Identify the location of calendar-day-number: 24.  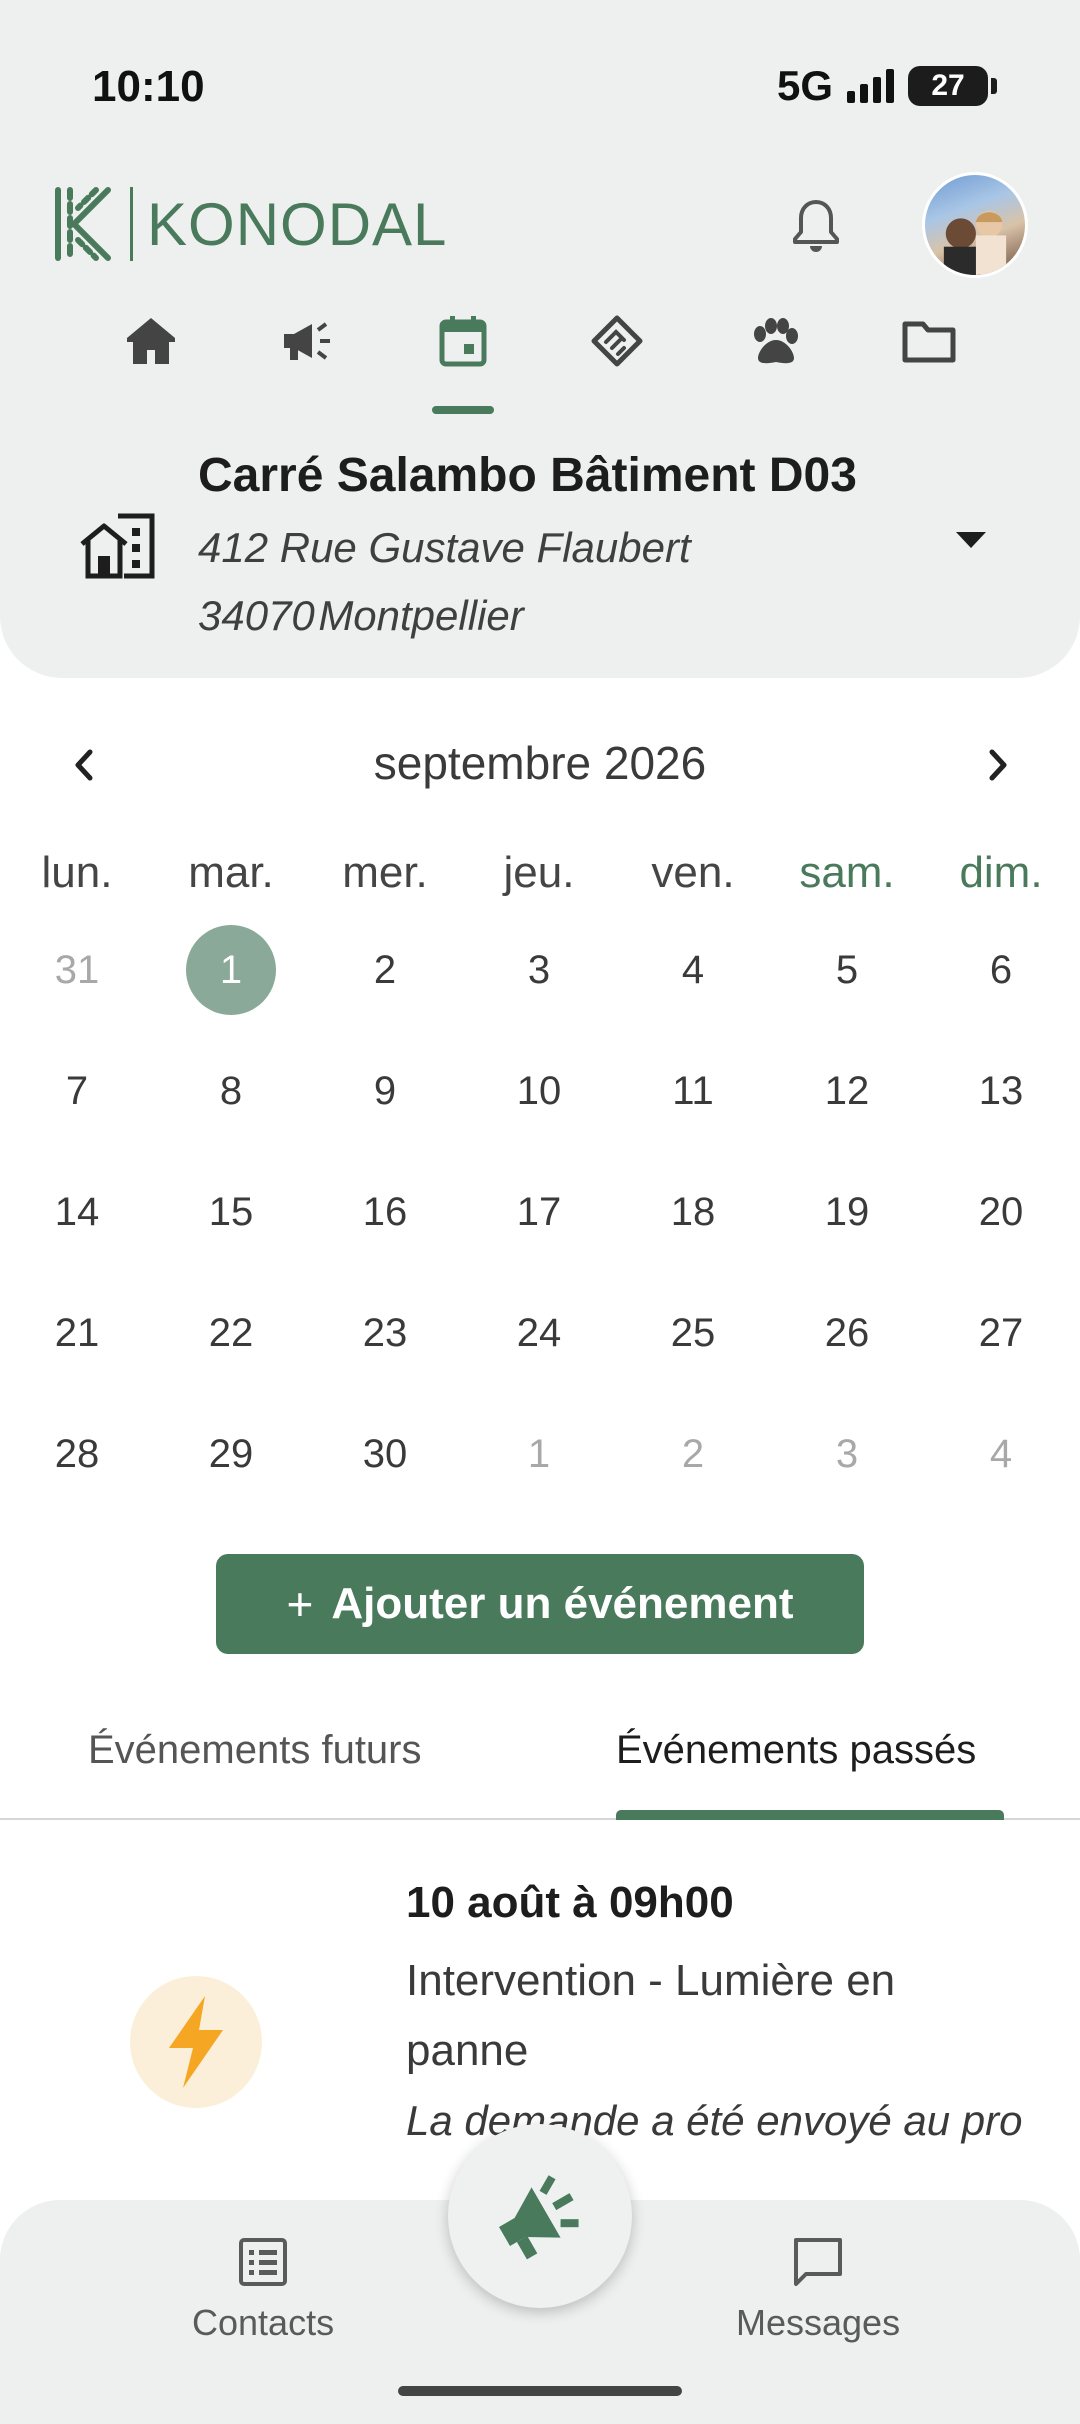
(539, 1333).